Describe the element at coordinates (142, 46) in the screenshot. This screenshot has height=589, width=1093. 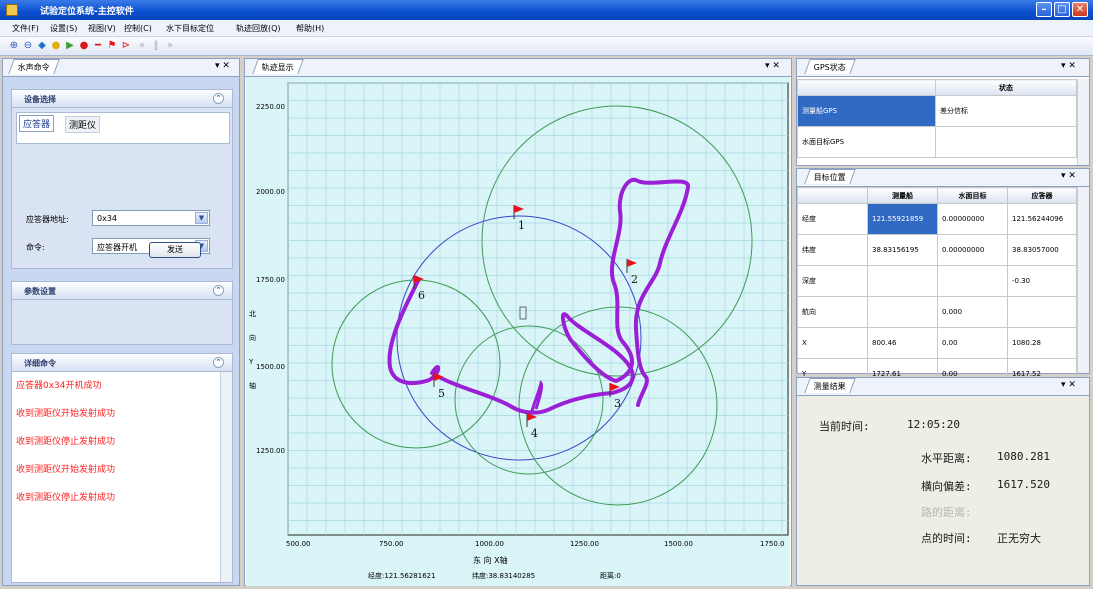
I see `rewind-icon: «` at that location.